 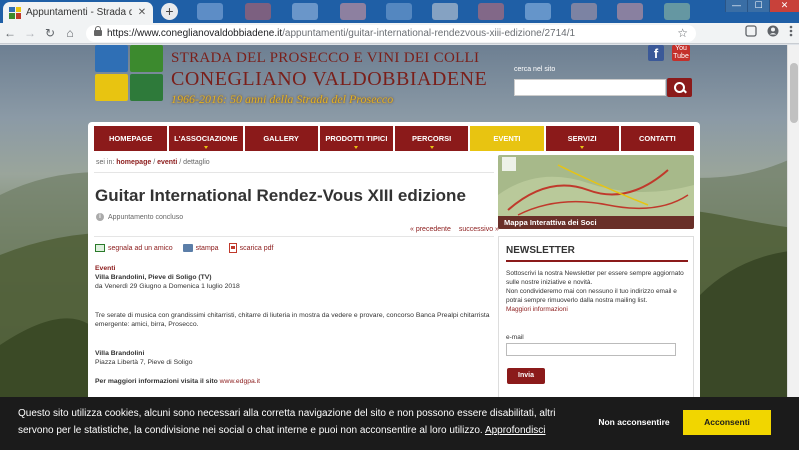 I want to click on email-label: e-mail, so click(x=515, y=337).